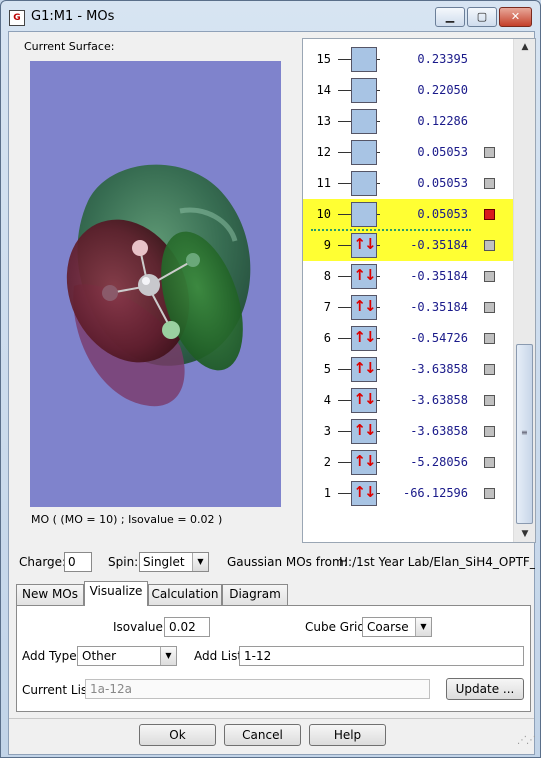  Describe the element at coordinates (408, 183) in the screenshot. I see `mo-row-11: 11 0.05053` at that location.